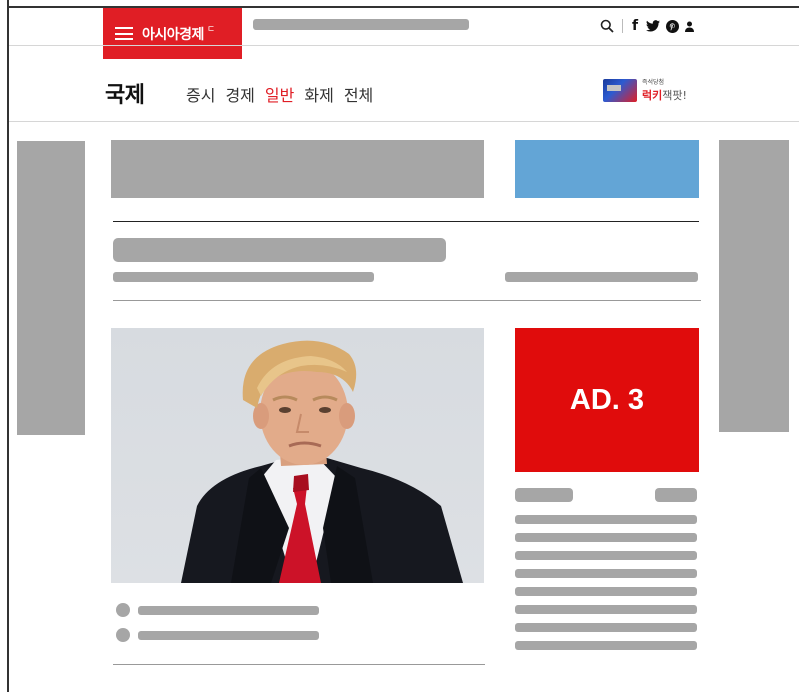  What do you see at coordinates (279, 250) in the screenshot?
I see `headline-placeholder` at bounding box center [279, 250].